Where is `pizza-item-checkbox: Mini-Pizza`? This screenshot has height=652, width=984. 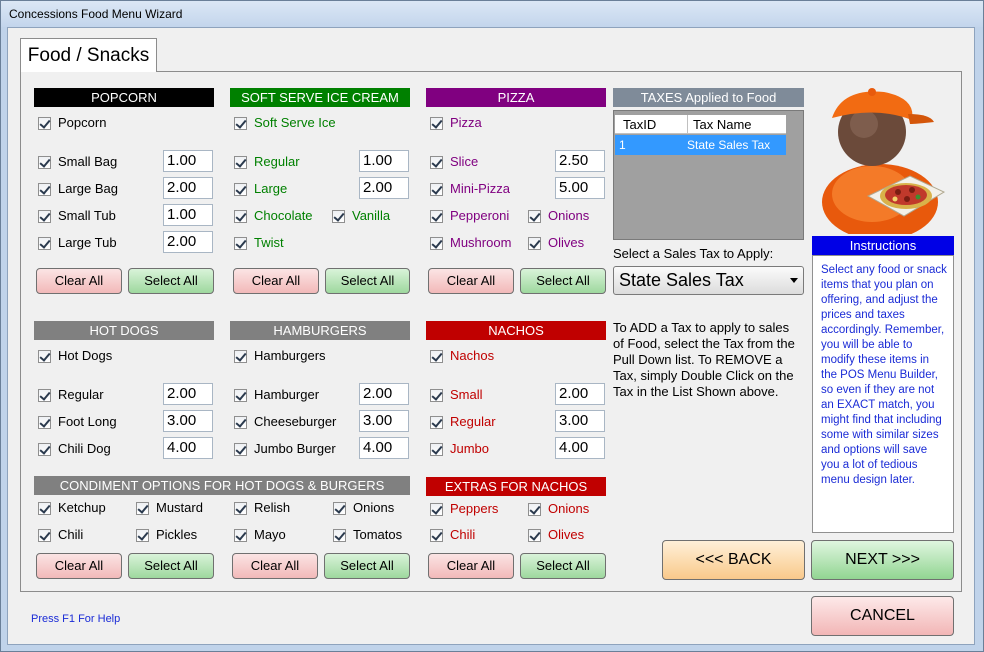
pizza-item-checkbox: Mini-Pizza is located at coordinates (470, 189).